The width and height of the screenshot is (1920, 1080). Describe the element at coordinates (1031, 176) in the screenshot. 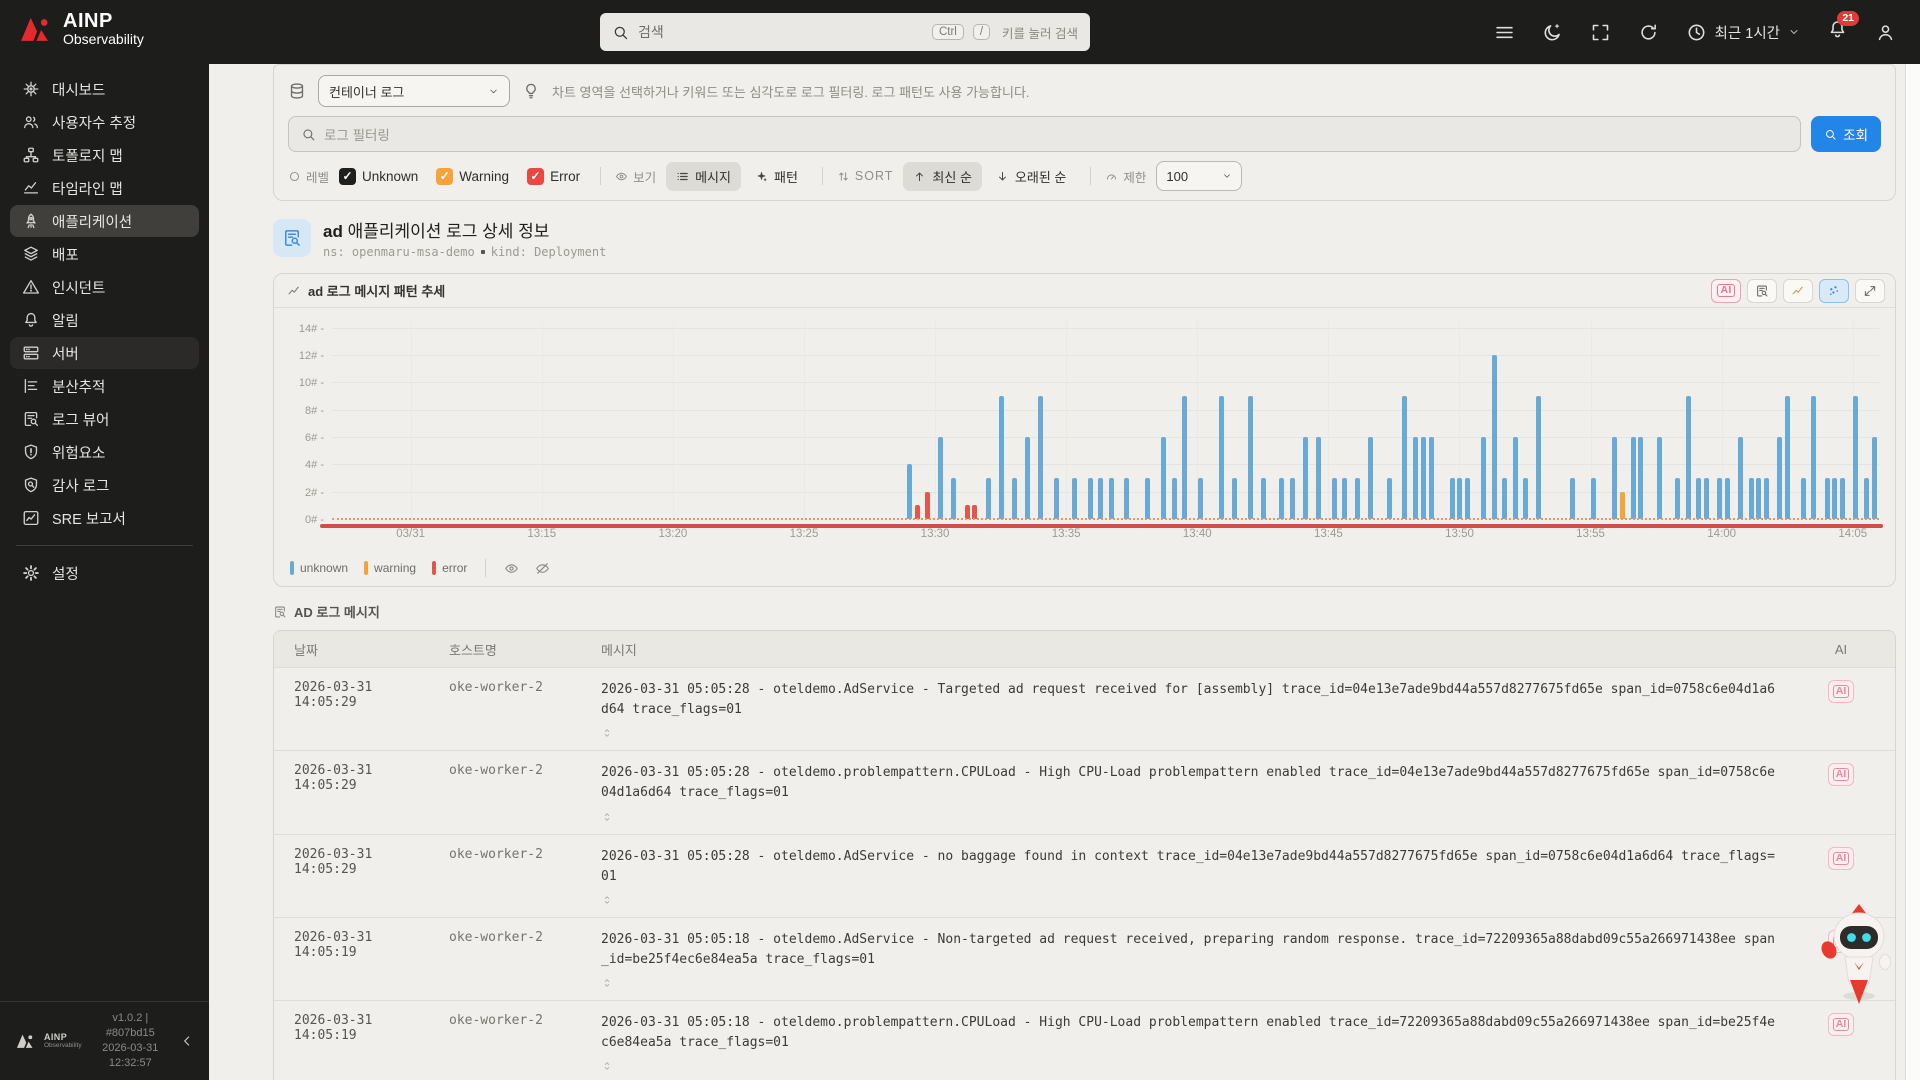

I see `sort-option-unselected: 오래된 순` at that location.